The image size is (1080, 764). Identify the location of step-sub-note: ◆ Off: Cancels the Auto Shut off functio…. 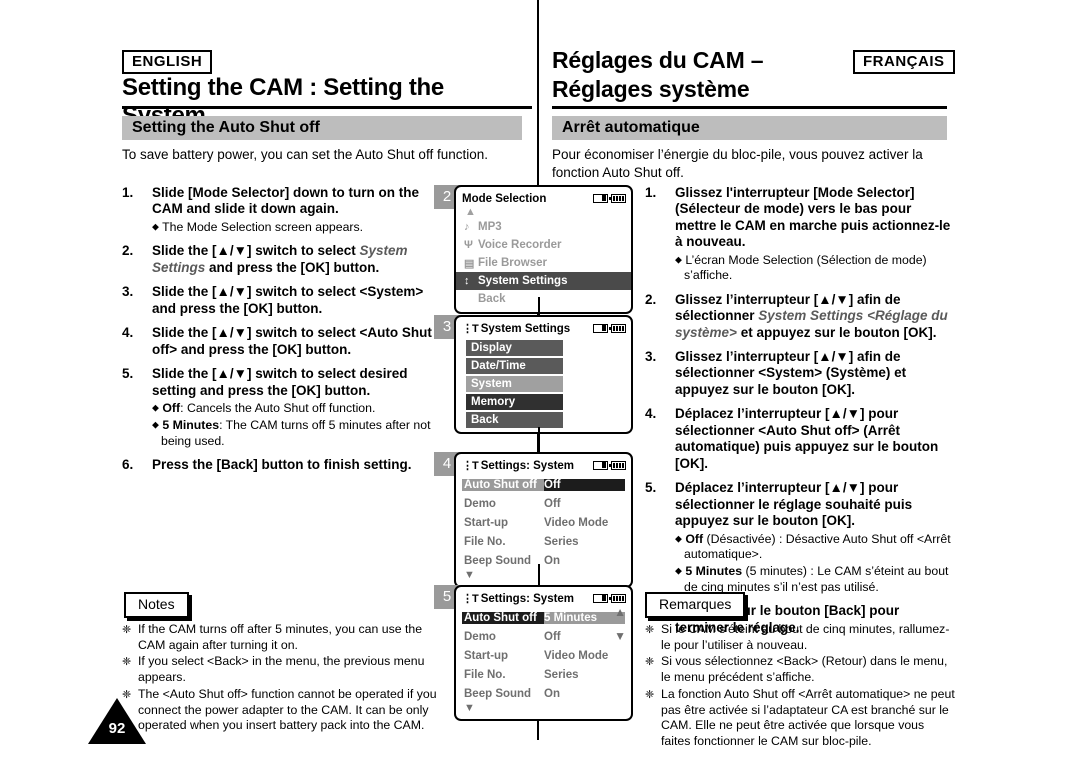
(264, 408).